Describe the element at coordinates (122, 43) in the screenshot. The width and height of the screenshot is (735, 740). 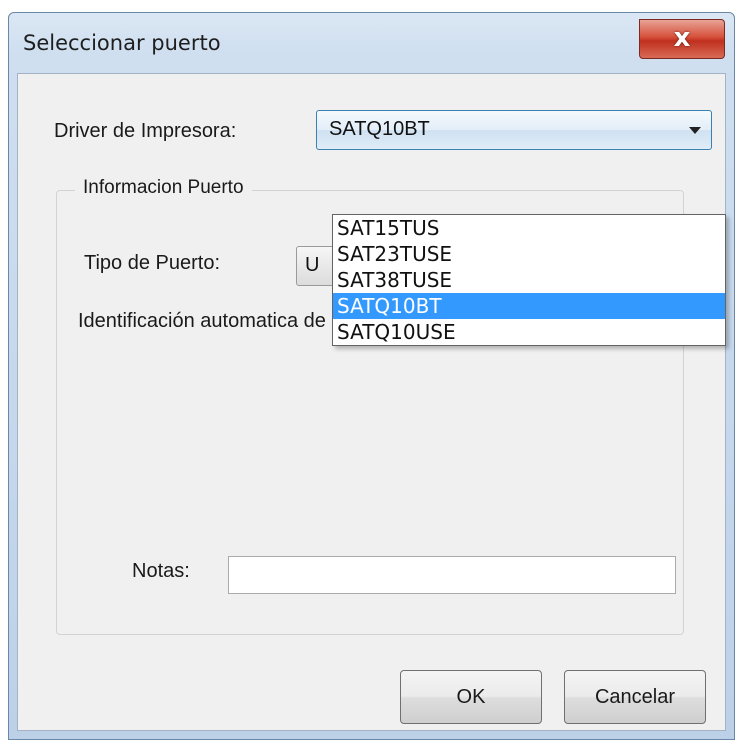
I see `window-title: Seleccionar puerto` at that location.